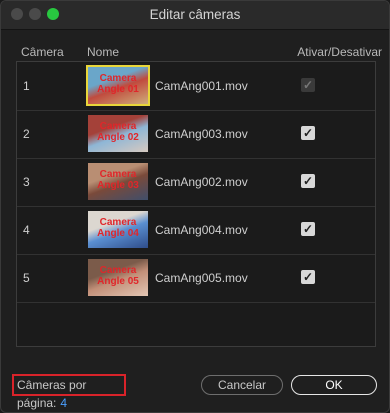 Image resolution: width=390 pixels, height=413 pixels. I want to click on camera-number: 3, so click(26, 182).